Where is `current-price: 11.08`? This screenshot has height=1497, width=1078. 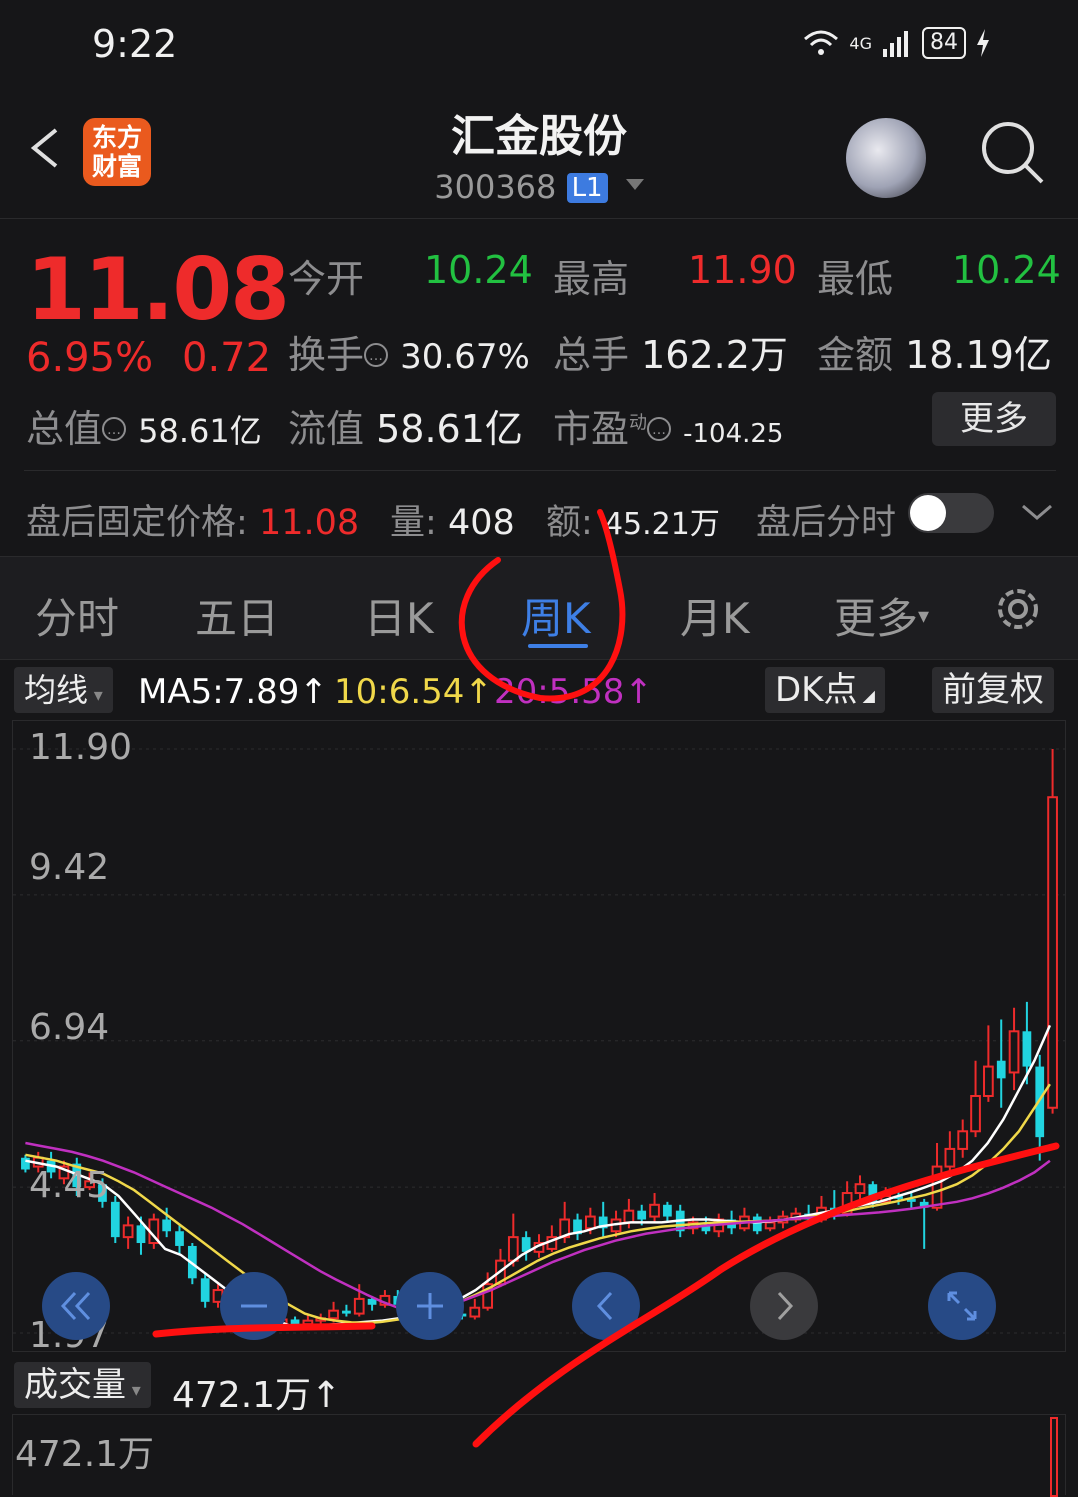 current-price: 11.08 is located at coordinates (158, 290).